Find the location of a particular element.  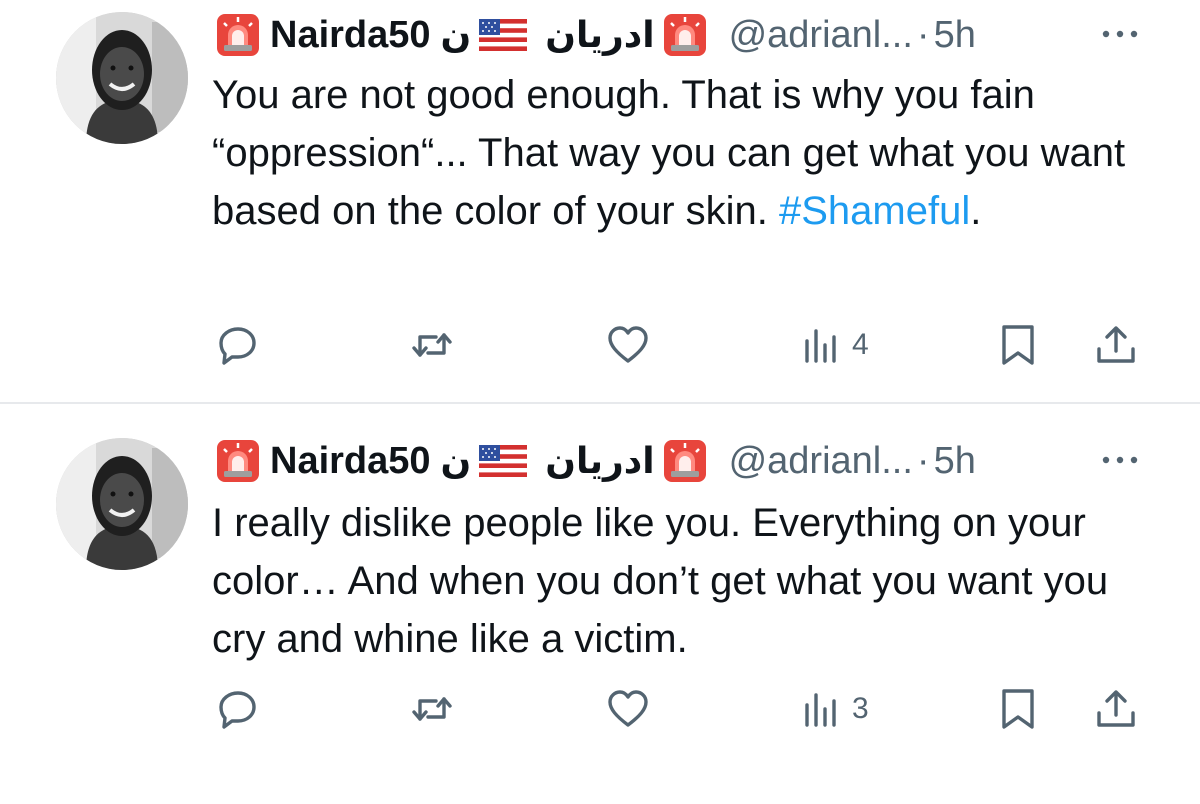

views-button: 4 is located at coordinates (834, 345).